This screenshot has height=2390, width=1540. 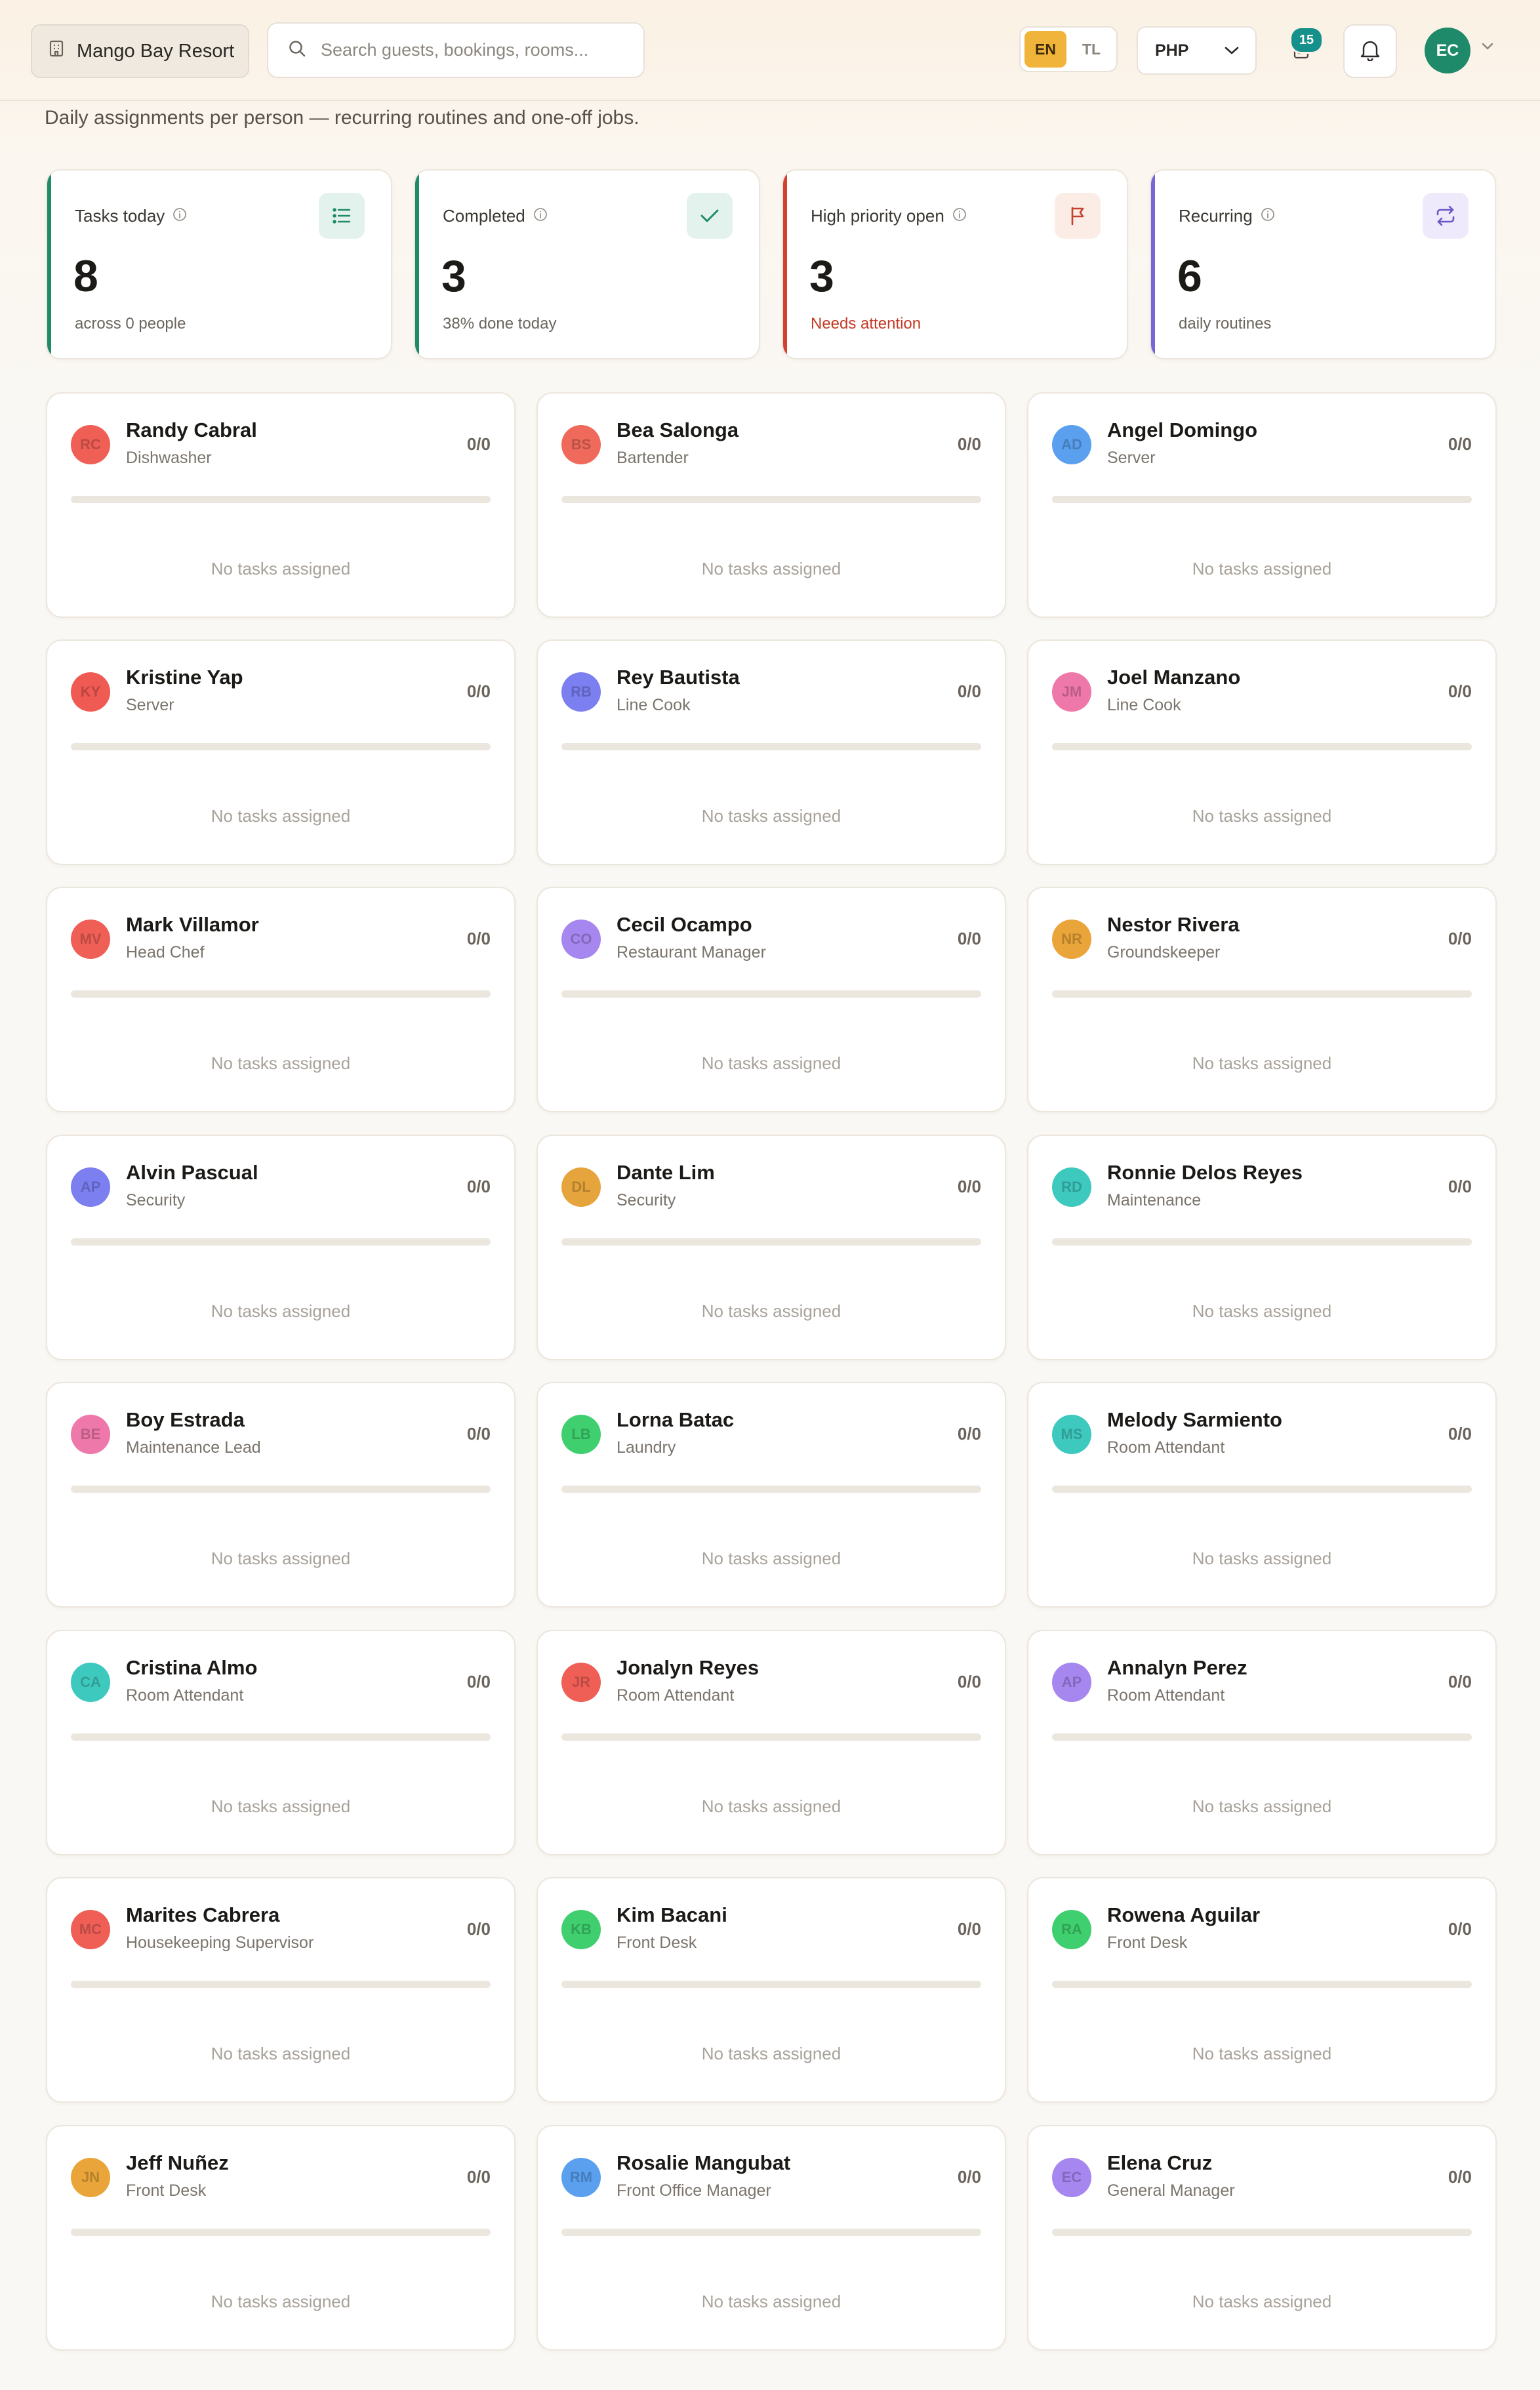 I want to click on person-role: Groundskeeper, so click(x=1164, y=953).